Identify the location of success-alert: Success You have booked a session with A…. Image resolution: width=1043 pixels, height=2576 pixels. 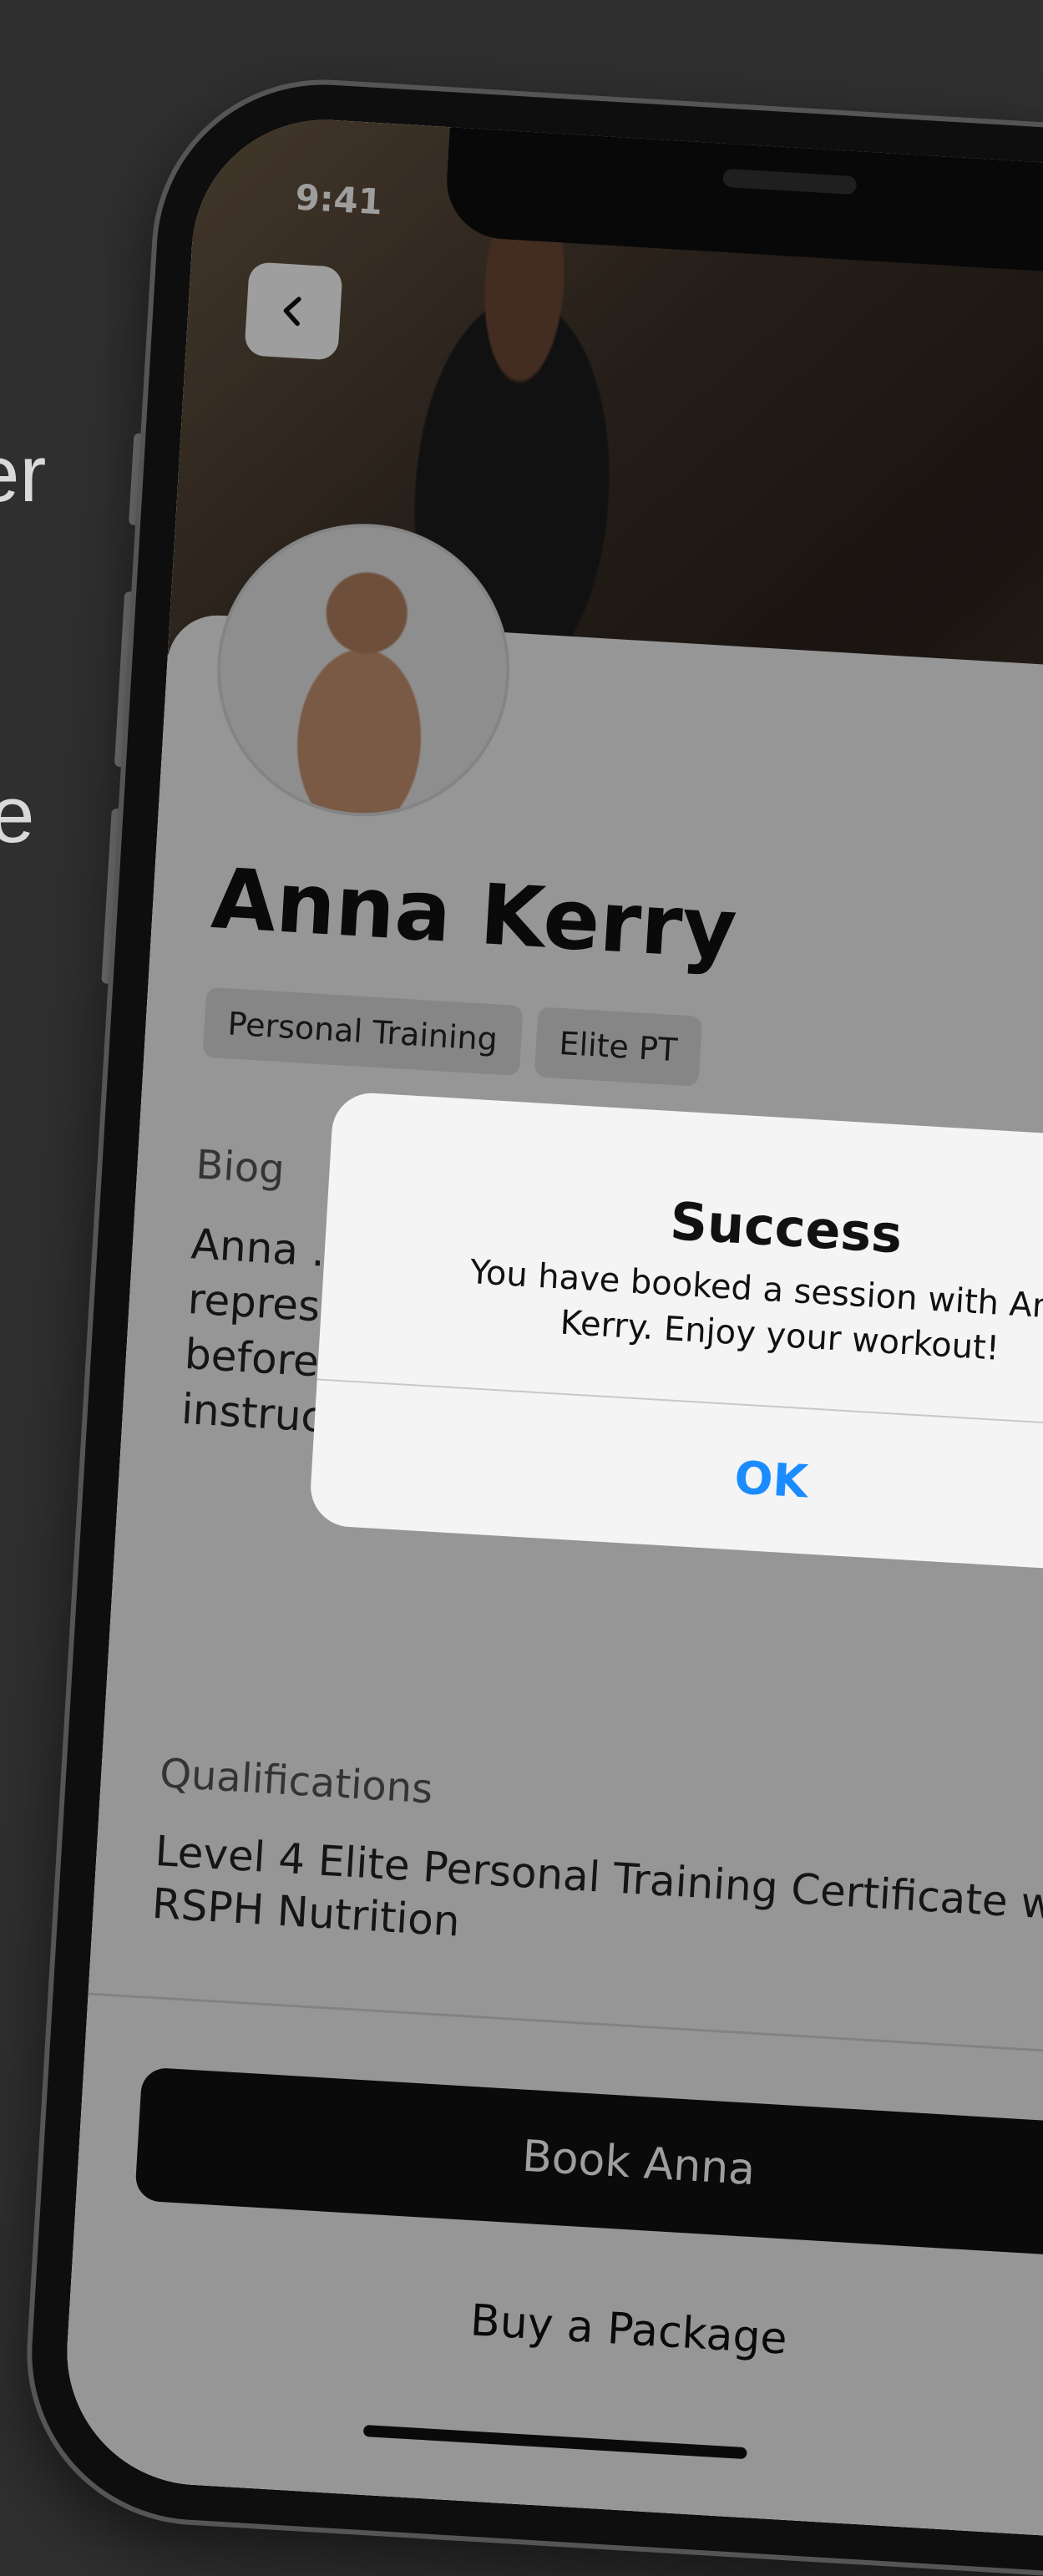
(675, 1335).